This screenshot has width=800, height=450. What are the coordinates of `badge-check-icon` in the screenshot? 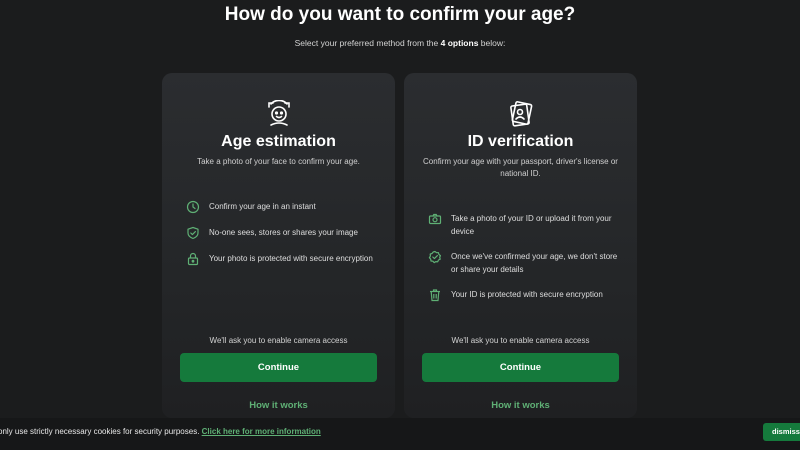 It's located at (434, 257).